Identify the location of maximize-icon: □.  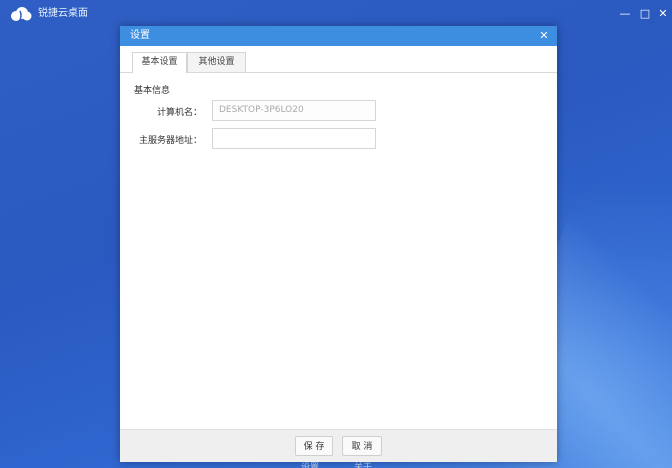
(645, 13).